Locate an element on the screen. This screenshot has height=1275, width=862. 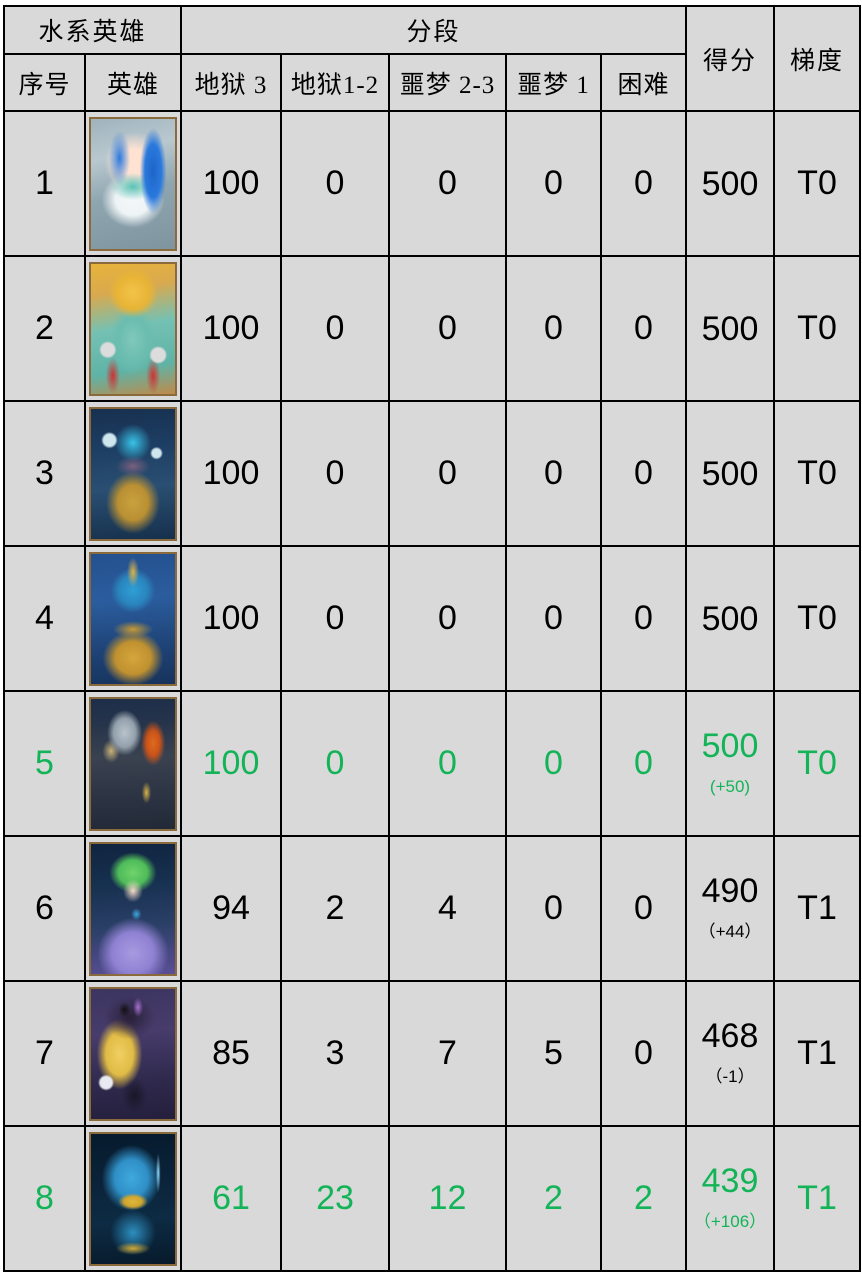
score-wrapper: 439 （+106） is located at coordinates (730, 1198).